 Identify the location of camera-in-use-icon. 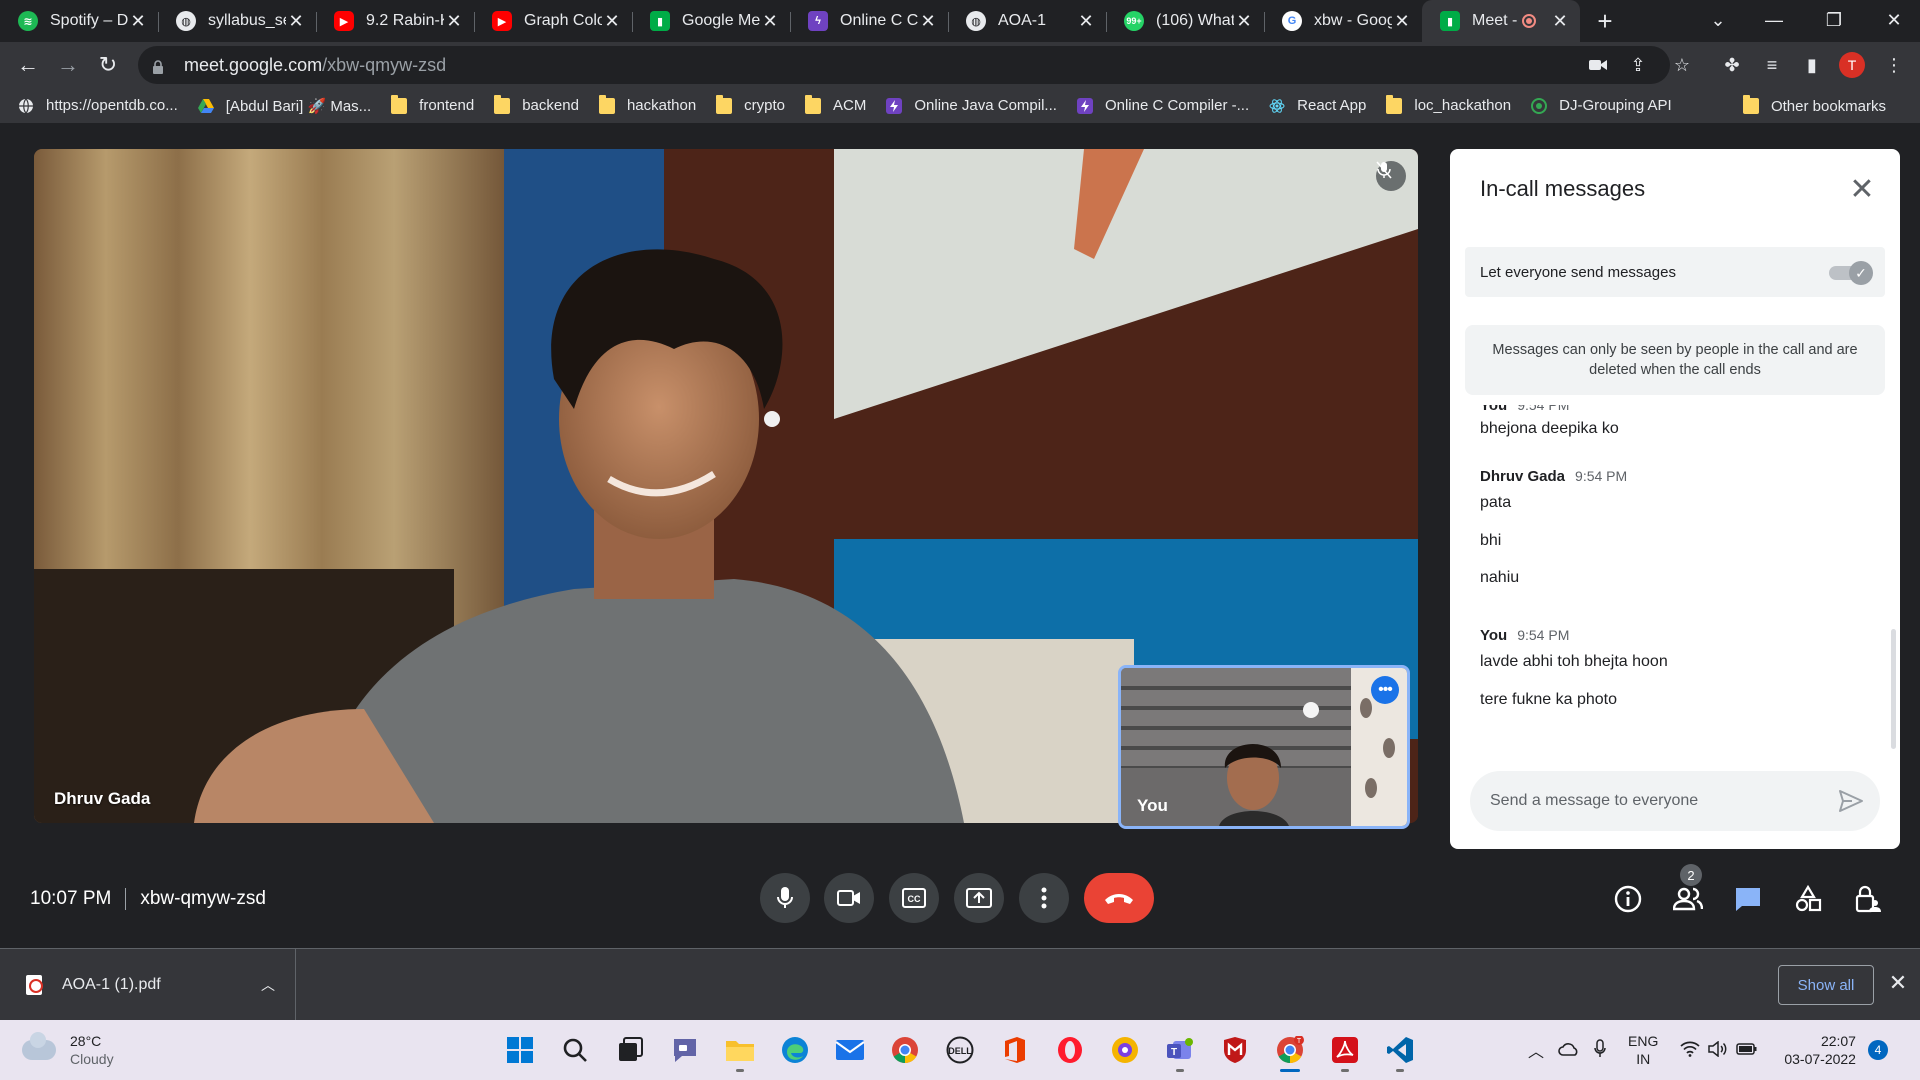
(1598, 65).